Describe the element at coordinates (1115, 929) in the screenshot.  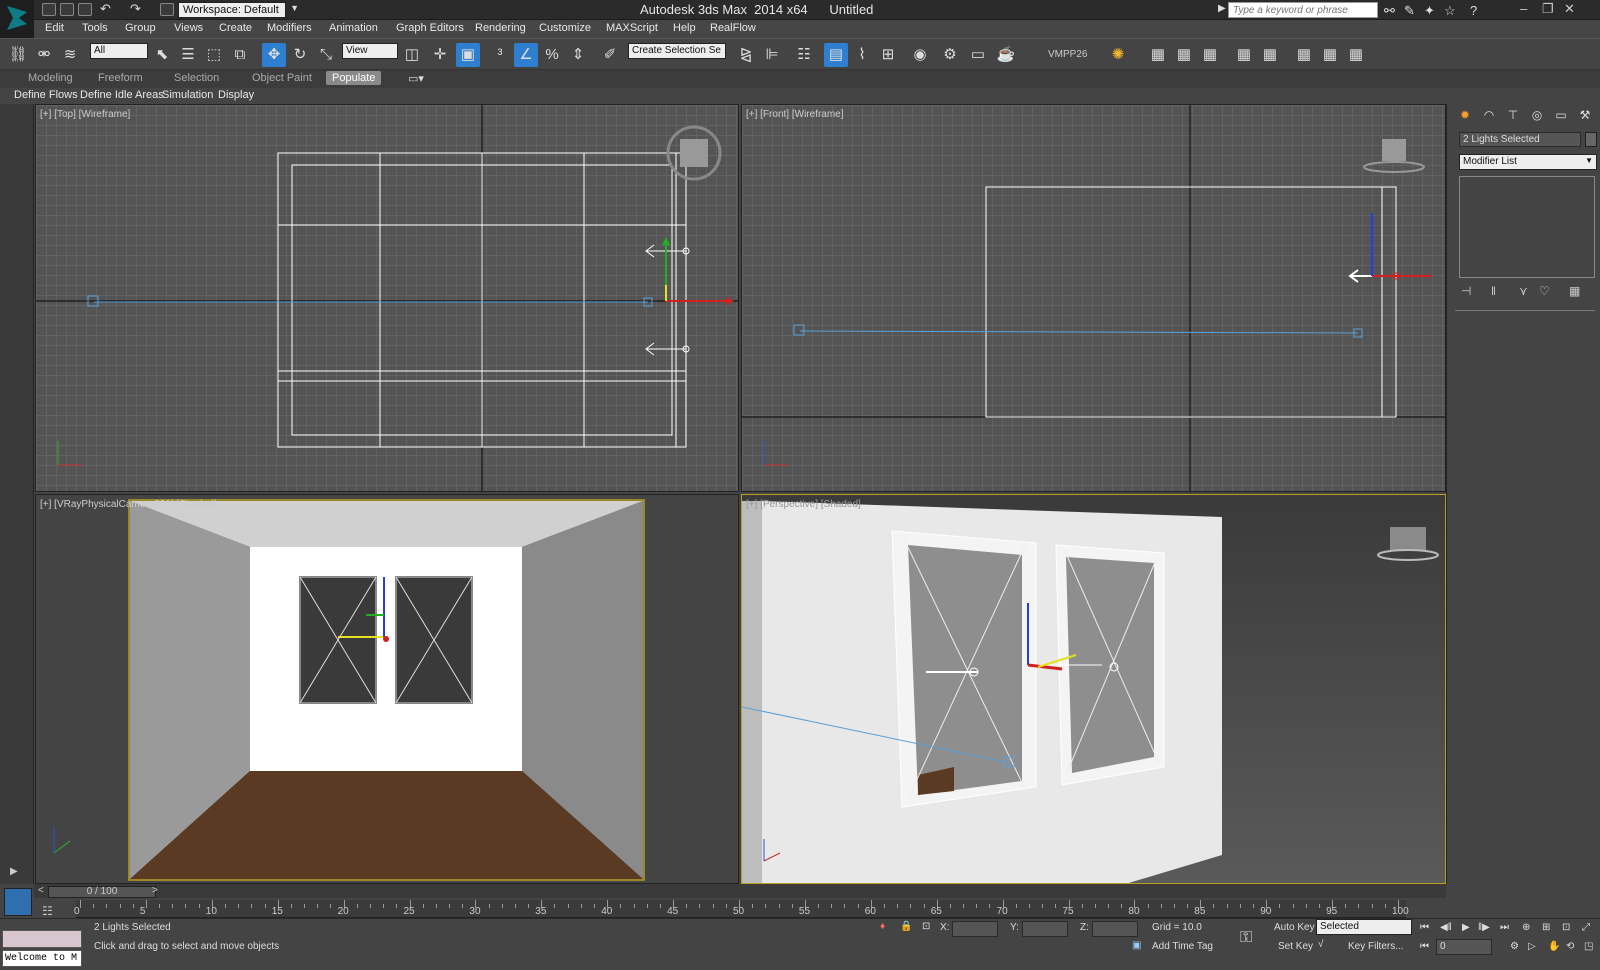
I see `z-coordinate-field` at that location.